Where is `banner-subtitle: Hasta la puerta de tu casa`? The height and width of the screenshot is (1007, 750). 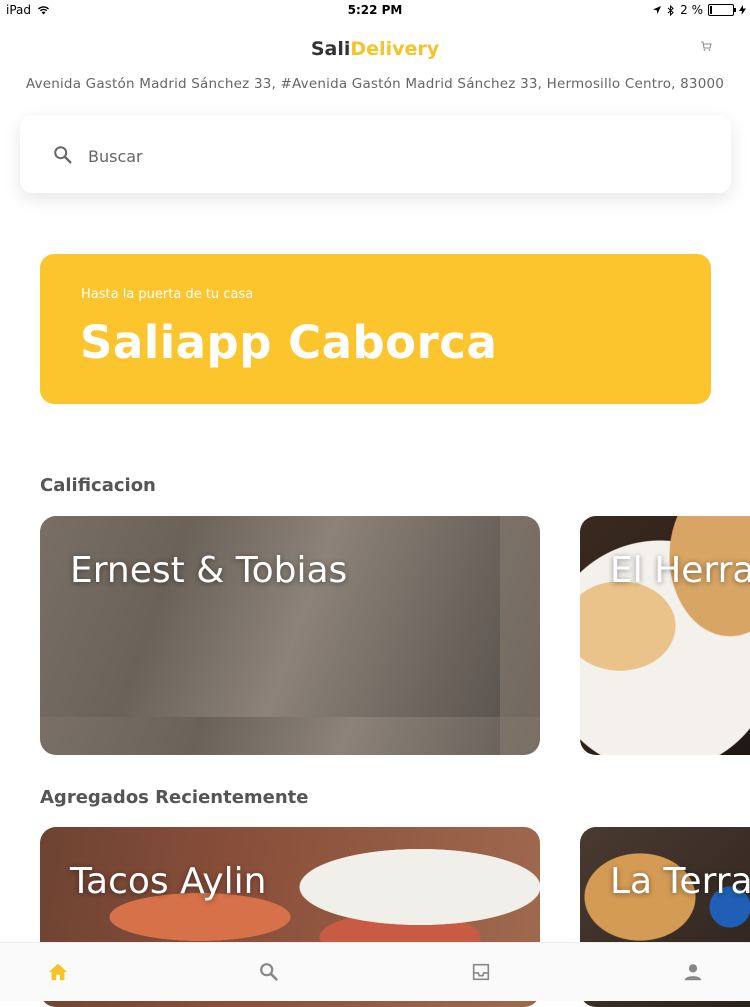 banner-subtitle: Hasta la puerta de tu casa is located at coordinates (167, 294).